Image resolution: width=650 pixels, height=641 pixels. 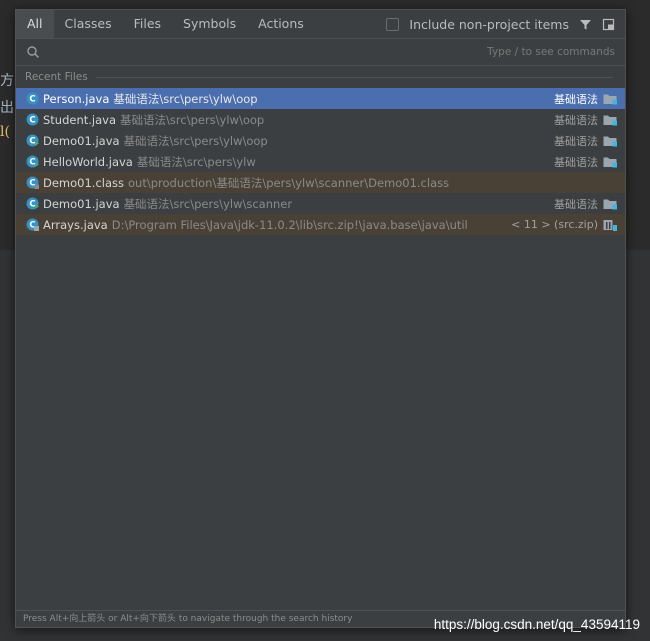 I want to click on library-icon, so click(x=610, y=225).